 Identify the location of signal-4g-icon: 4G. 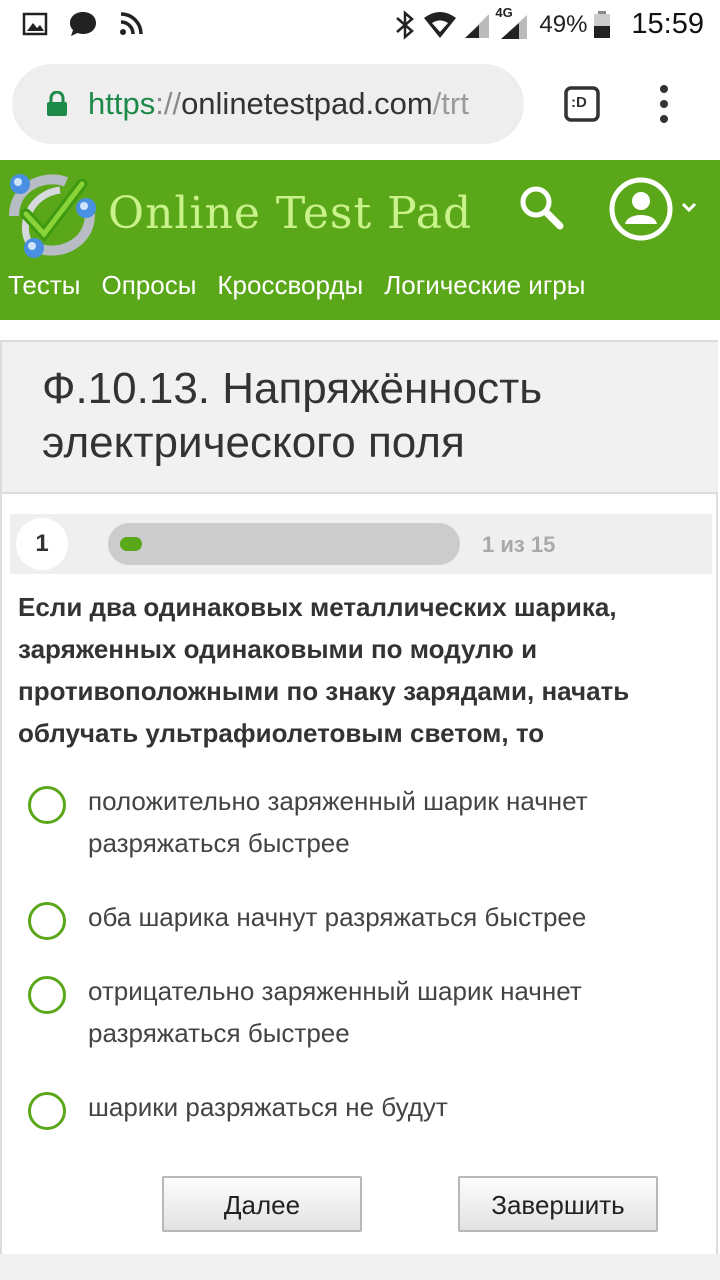
(512, 23).